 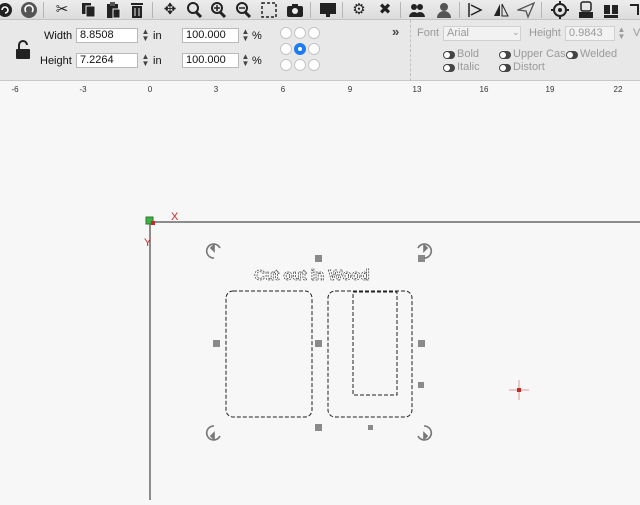 I want to click on cut-text: Cut out in Wood, so click(x=312, y=276).